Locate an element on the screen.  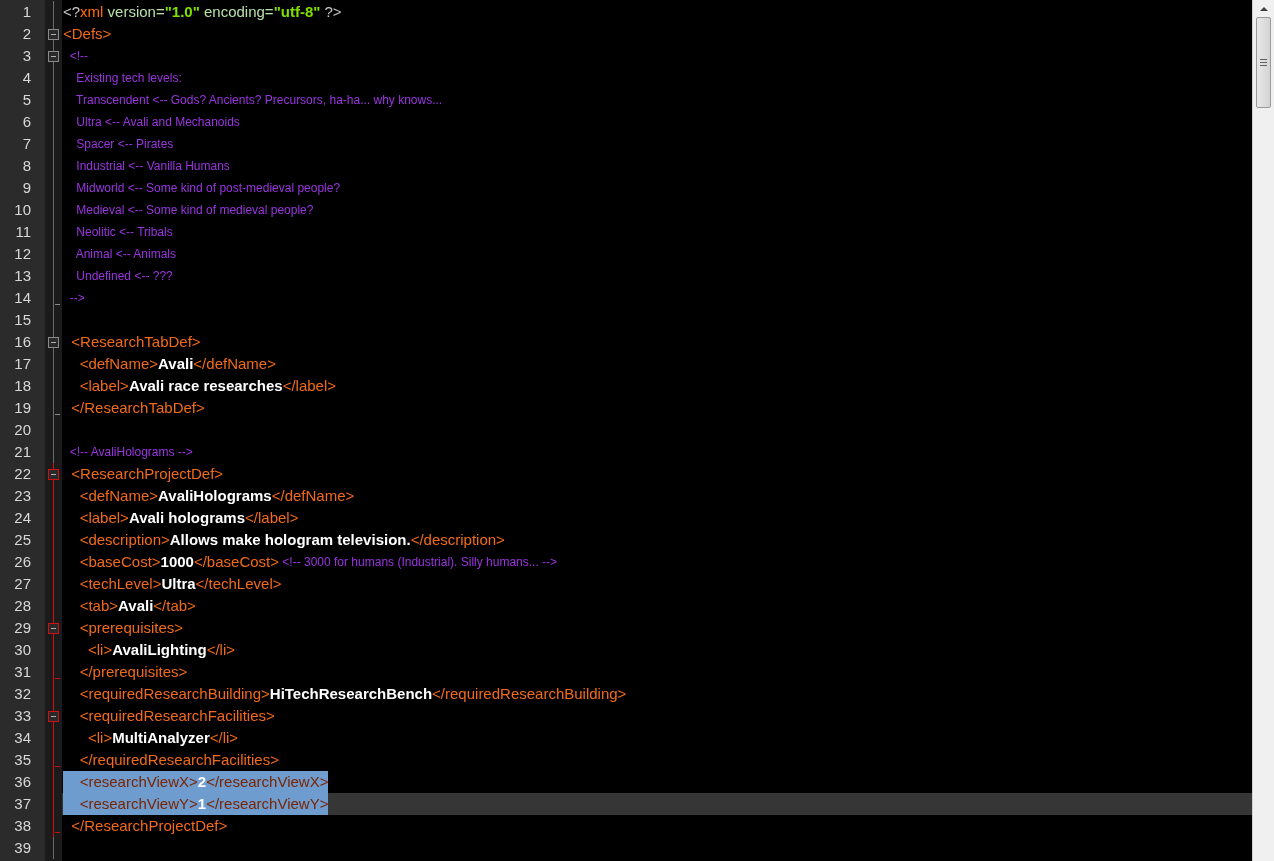
xml-tag: </requiredResearchBuilding> is located at coordinates (529, 694).